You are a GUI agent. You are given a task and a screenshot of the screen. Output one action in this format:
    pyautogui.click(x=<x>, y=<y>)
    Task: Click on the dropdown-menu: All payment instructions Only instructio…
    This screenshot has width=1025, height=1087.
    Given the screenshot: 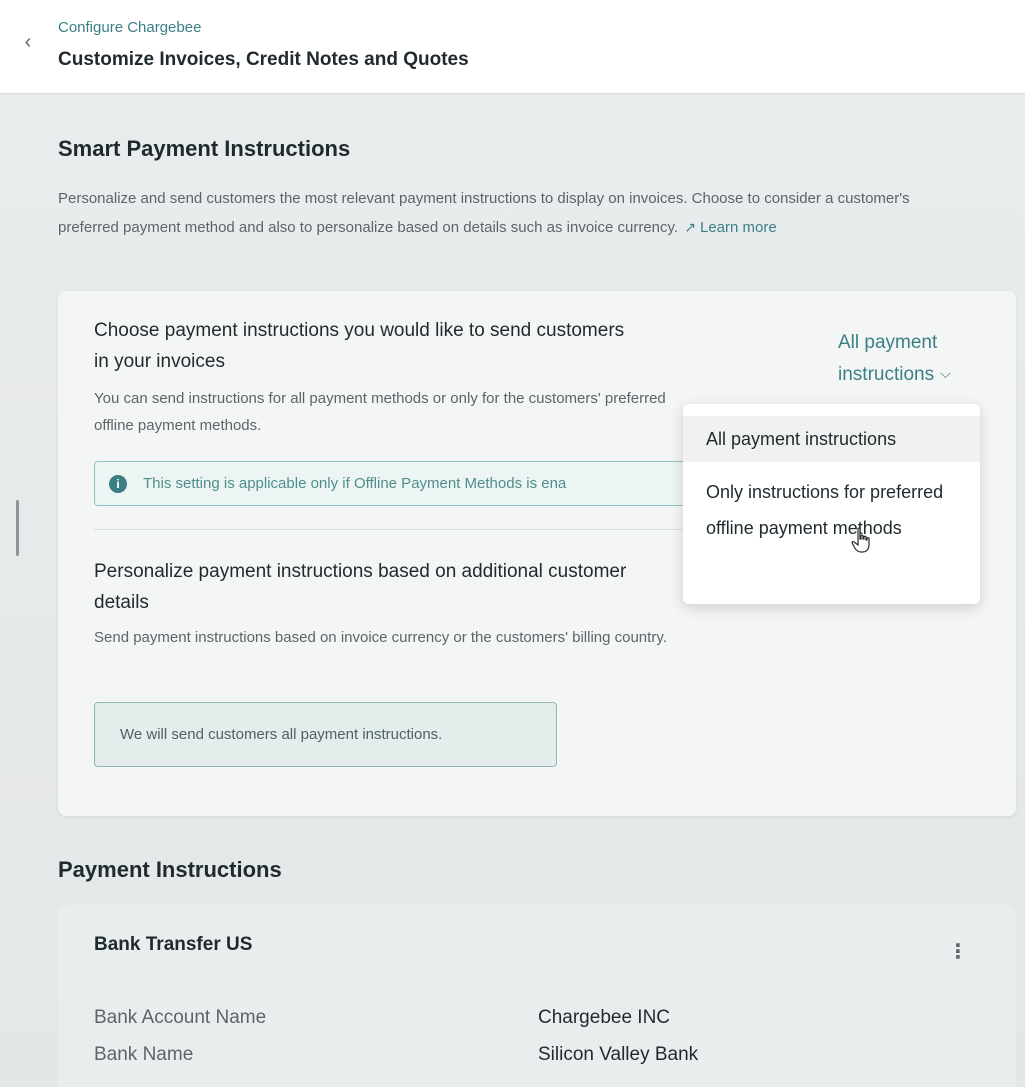 What is the action you would take?
    pyautogui.click(x=831, y=504)
    